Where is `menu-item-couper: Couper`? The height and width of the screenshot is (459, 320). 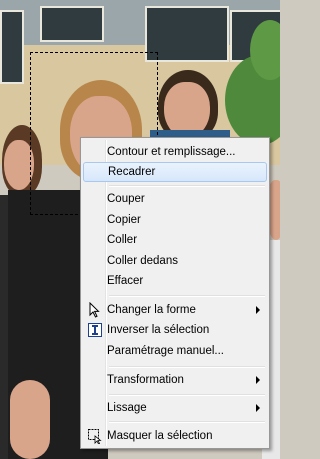 menu-item-couper: Couper is located at coordinates (175, 199).